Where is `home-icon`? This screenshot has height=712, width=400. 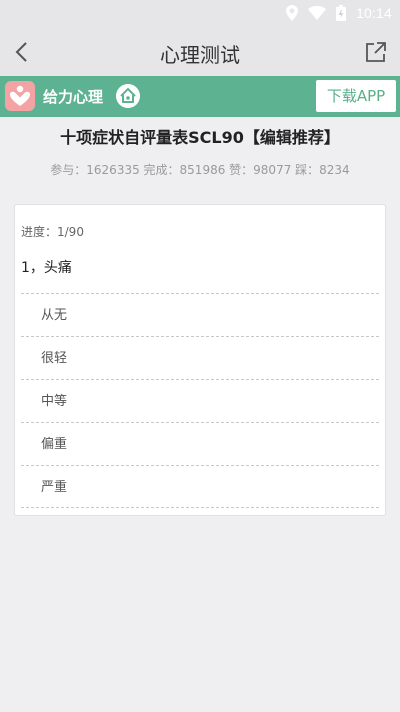
home-icon is located at coordinates (128, 95).